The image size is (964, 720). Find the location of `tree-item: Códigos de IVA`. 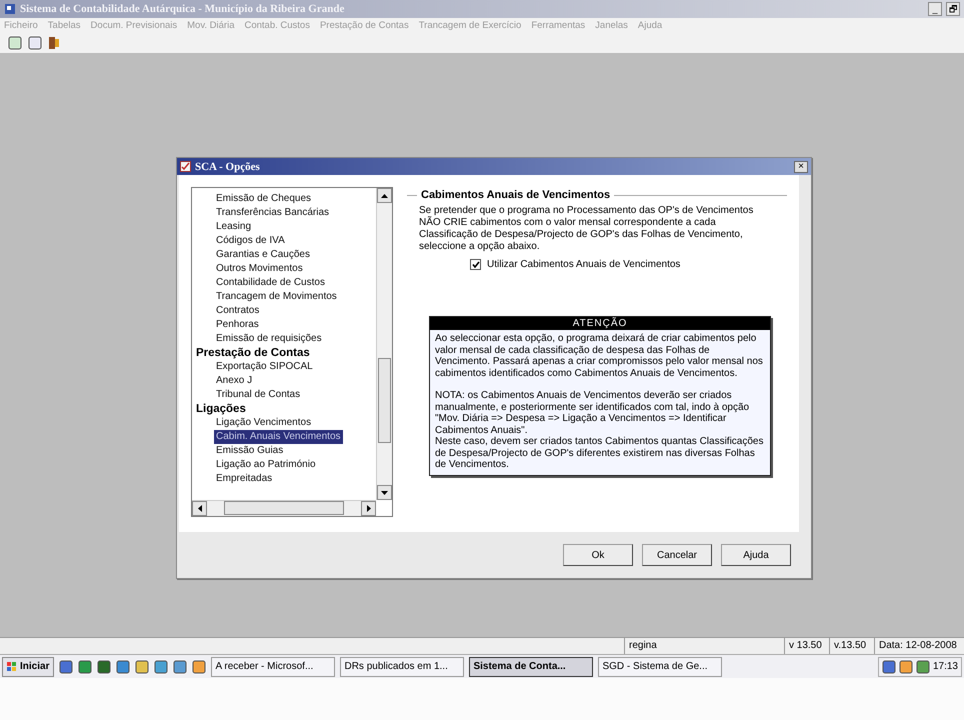

tree-item: Códigos de IVA is located at coordinates (250, 241).